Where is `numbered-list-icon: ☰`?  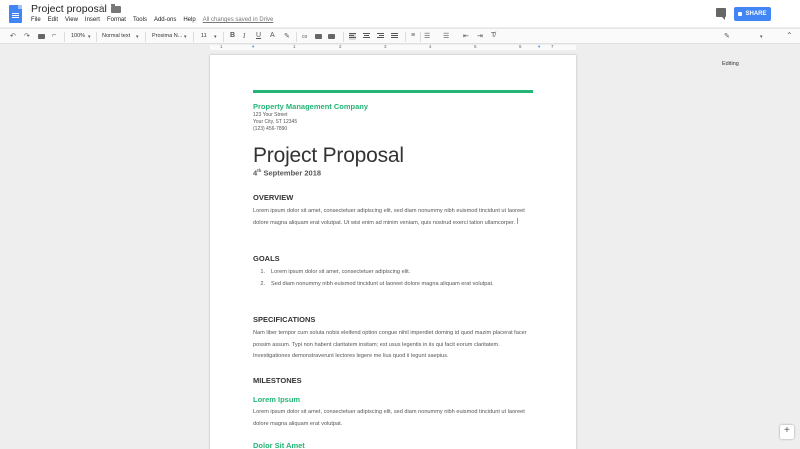
numbered-list-icon: ☰ is located at coordinates (427, 36).